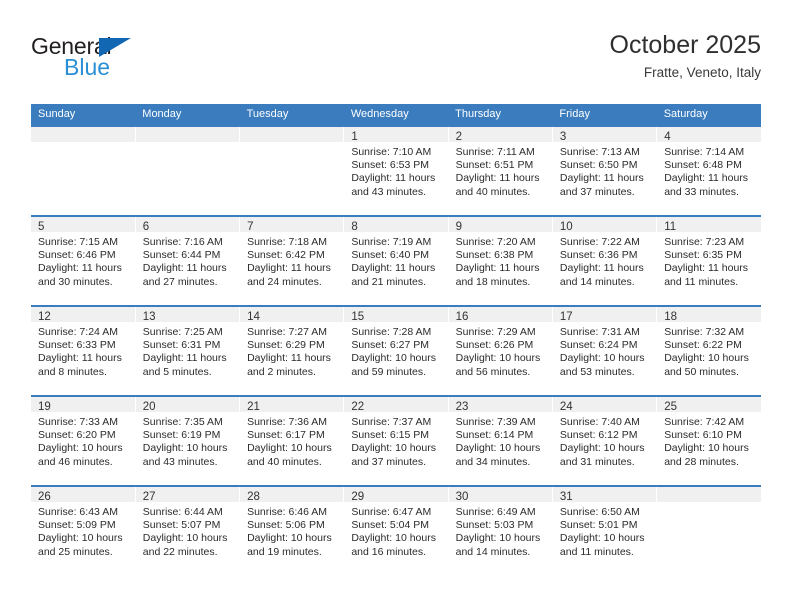 The image size is (792, 612). Describe the element at coordinates (563, 137) in the screenshot. I see `day-number: 3` at that location.